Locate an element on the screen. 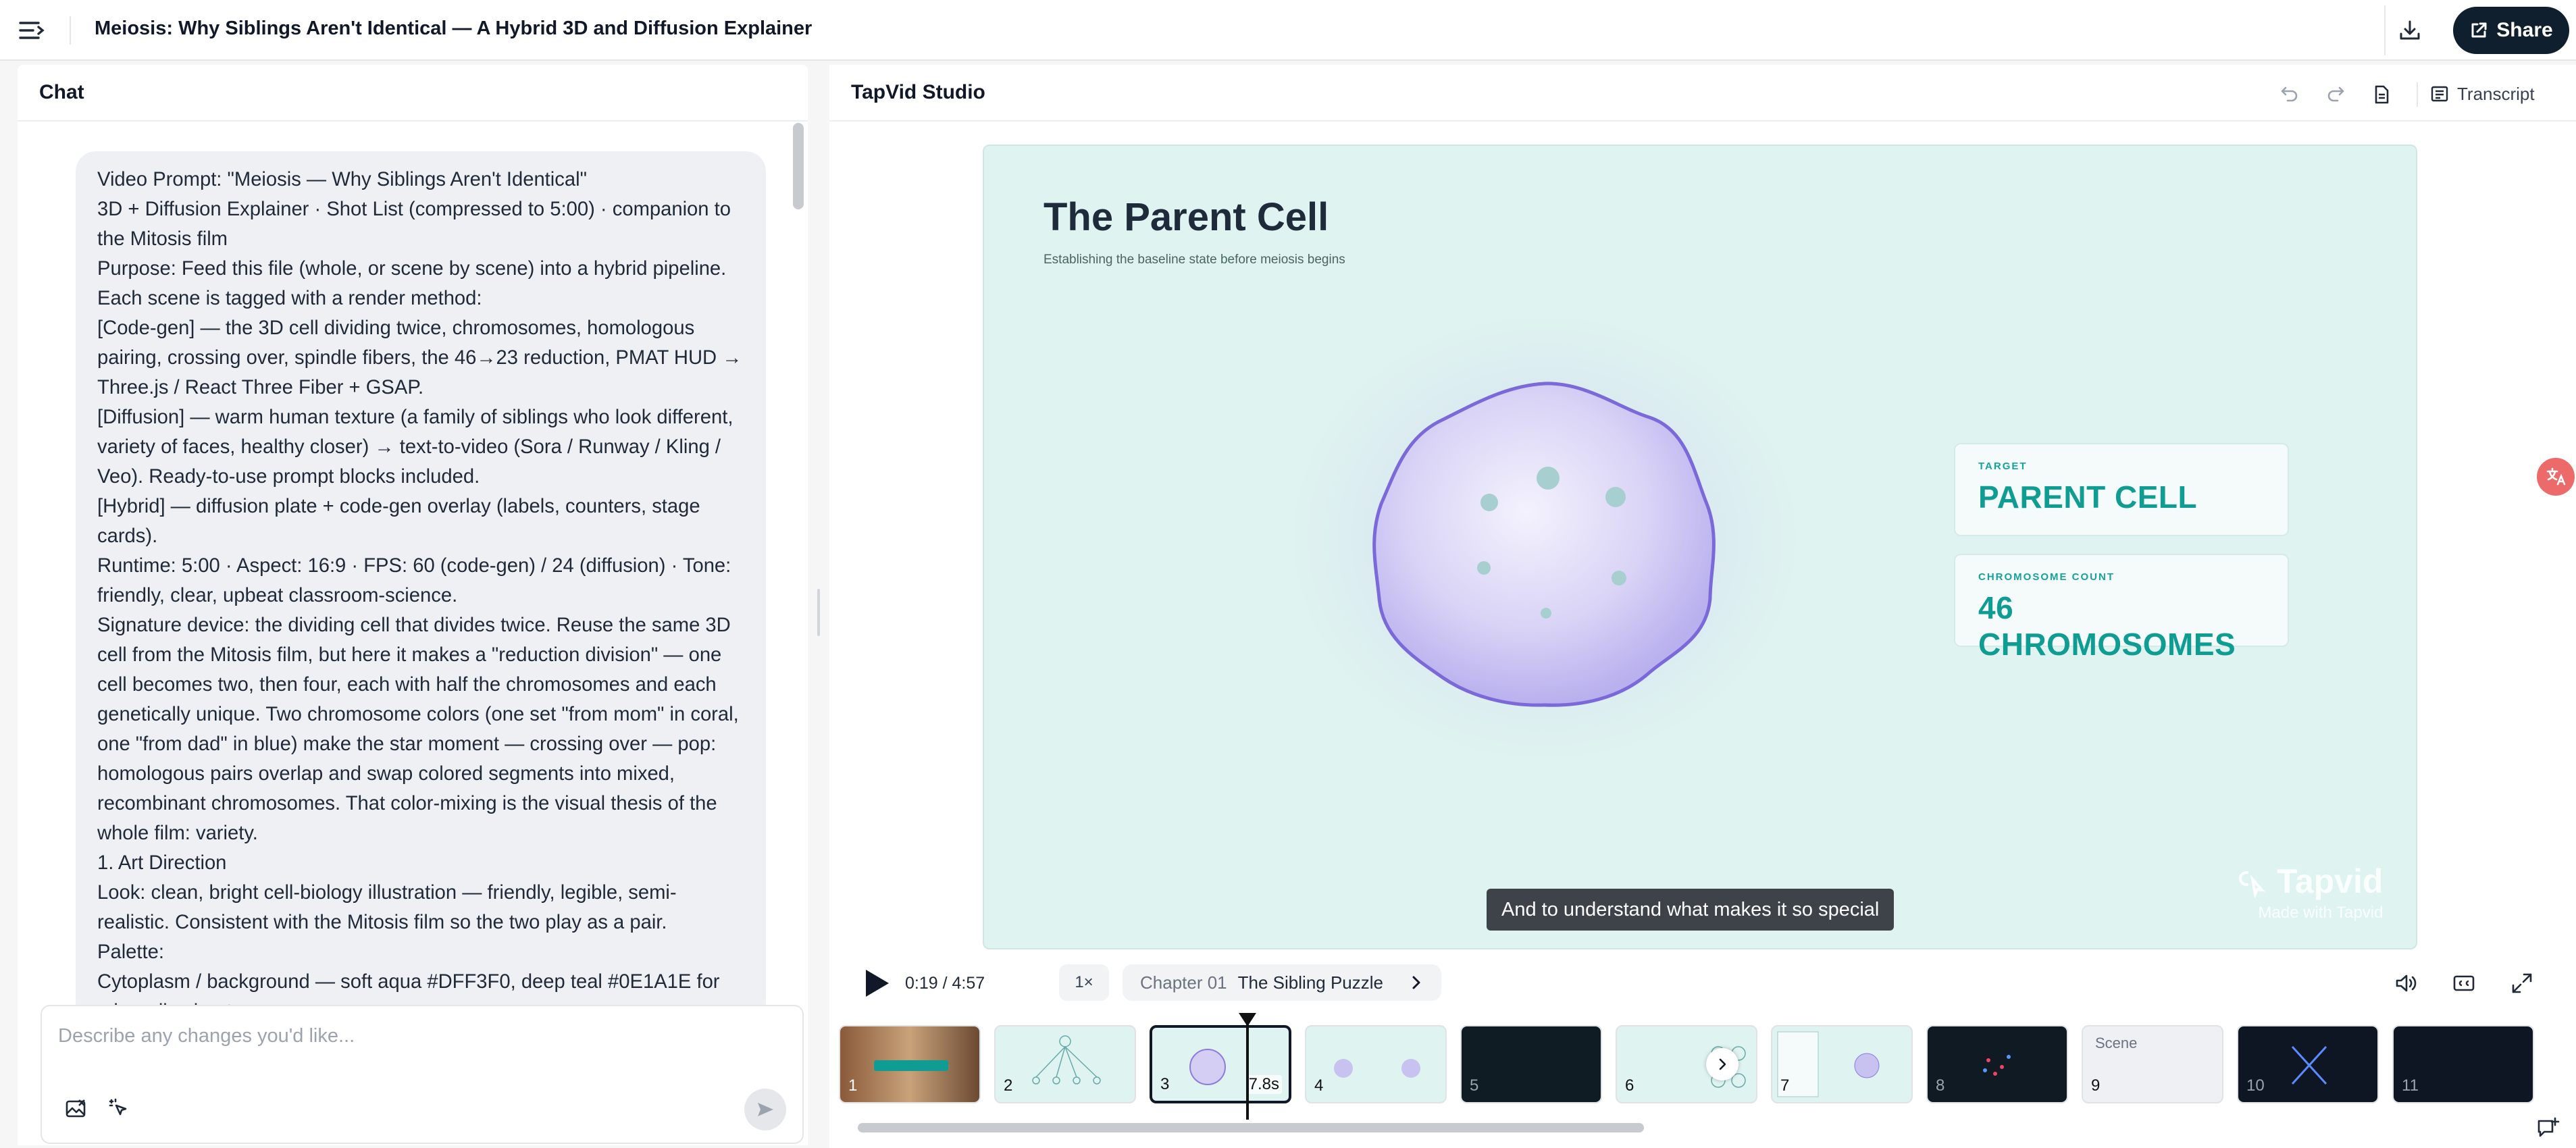  target-label: TARGET is located at coordinates (2003, 466).